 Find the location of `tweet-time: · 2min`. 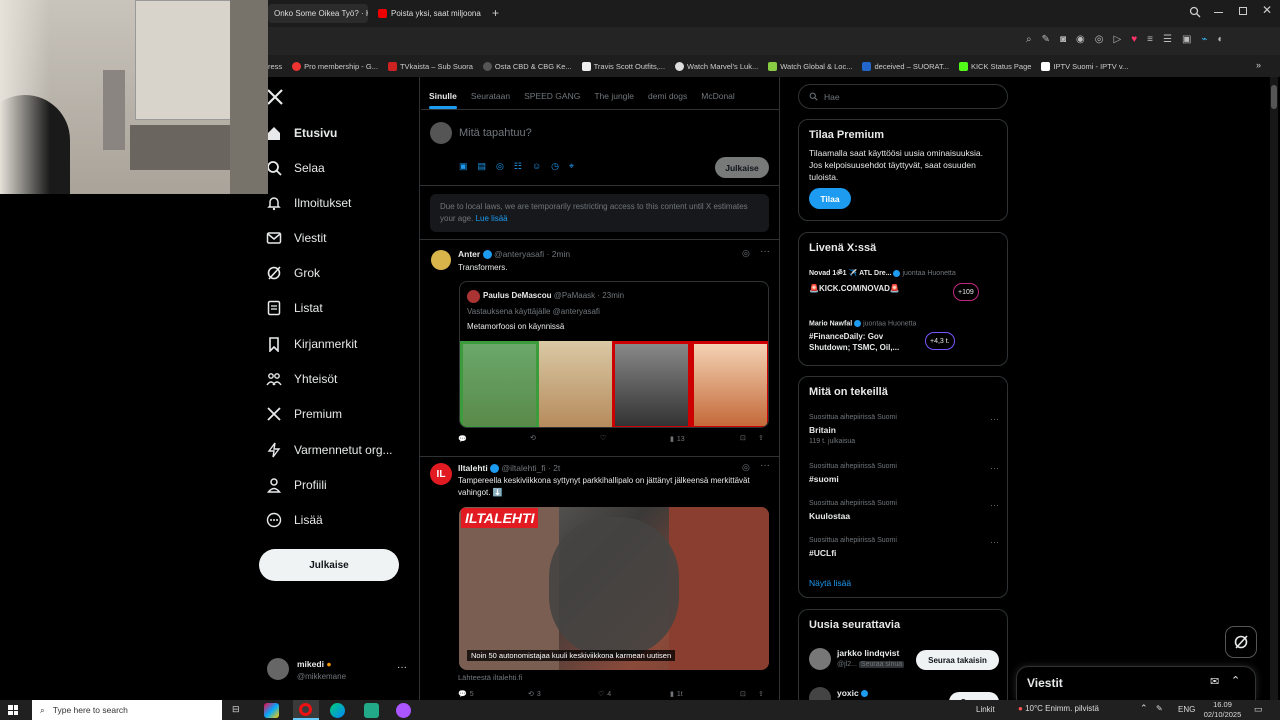

tweet-time: · 2min is located at coordinates (559, 254).